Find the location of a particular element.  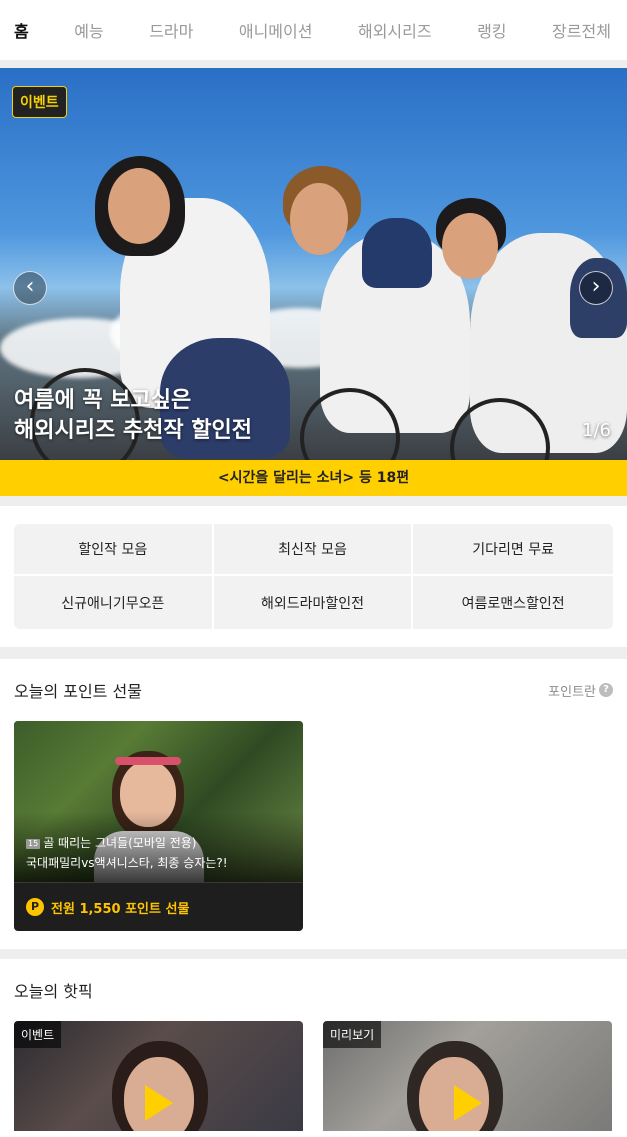

gift-caption-line2: 국대패밀리vs액셔니스타, 최종 승자는?! is located at coordinates (127, 863).